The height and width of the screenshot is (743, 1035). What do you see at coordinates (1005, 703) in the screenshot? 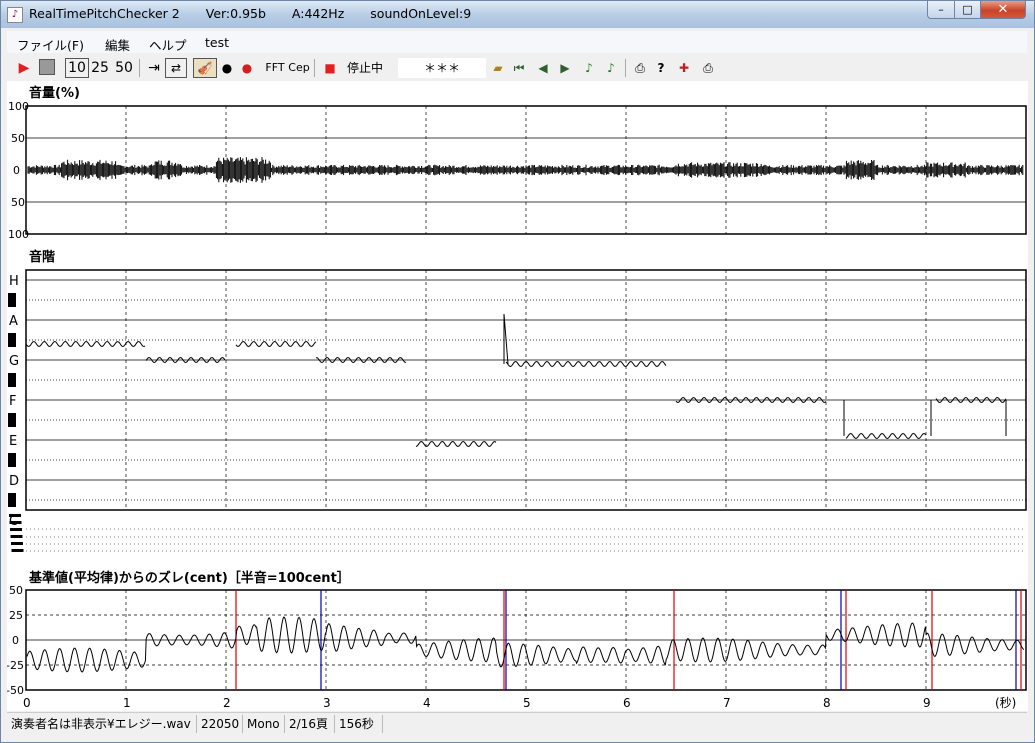
I see `x-unit: (秒)` at bounding box center [1005, 703].